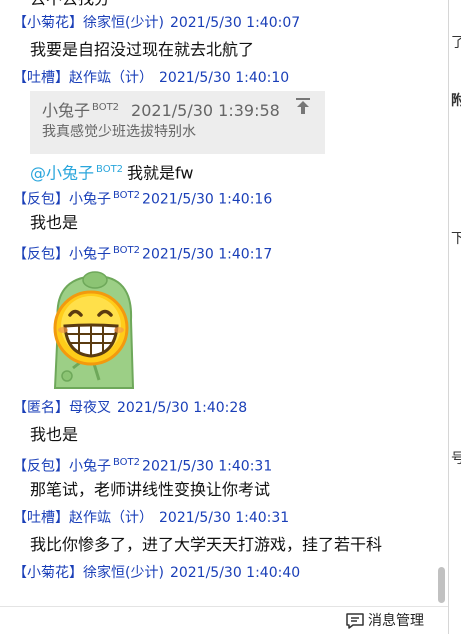 Image resolution: width=461 pixels, height=635 pixels. I want to click on message-header: 【反包】小兔子 BOT2 2021/5/30 1:40:17, so click(143, 252).